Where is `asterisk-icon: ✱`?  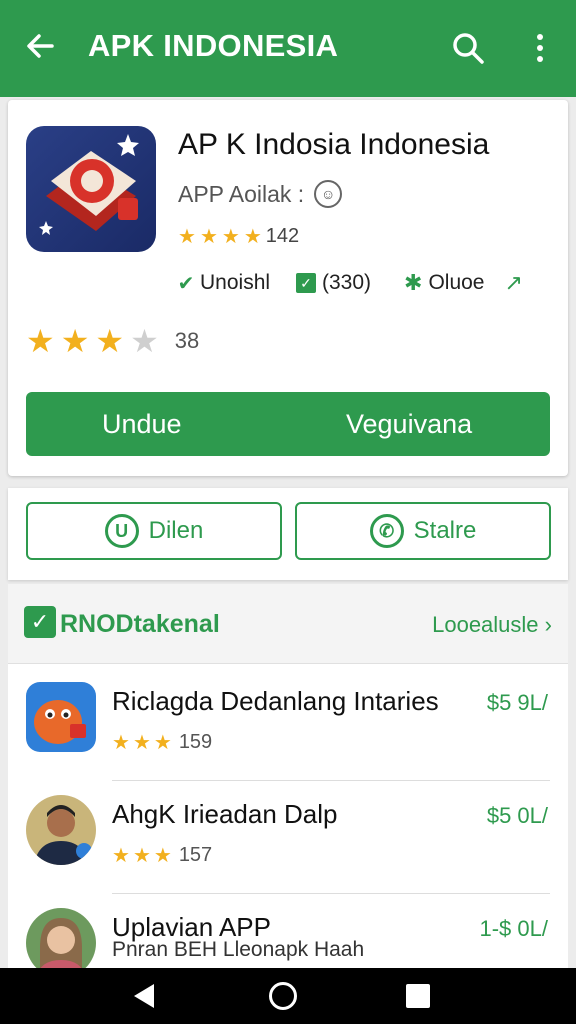
asterisk-icon: ✱ is located at coordinates (413, 282).